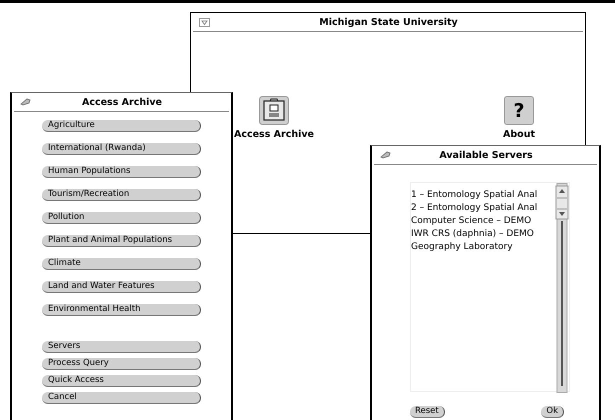 The image size is (615, 420). I want to click on topic-button: Human Populations, so click(121, 172).